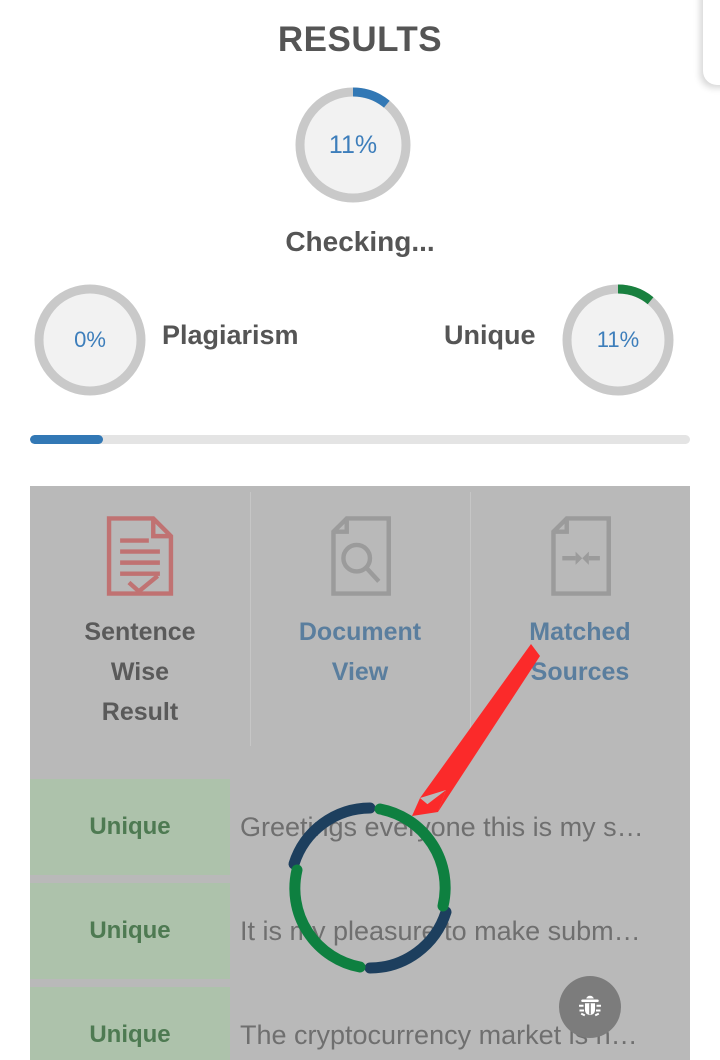 Image resolution: width=720 pixels, height=1060 pixels. What do you see at coordinates (140, 672) in the screenshot?
I see `tab-label-sentence-wise-result: Sentence Wise Result` at bounding box center [140, 672].